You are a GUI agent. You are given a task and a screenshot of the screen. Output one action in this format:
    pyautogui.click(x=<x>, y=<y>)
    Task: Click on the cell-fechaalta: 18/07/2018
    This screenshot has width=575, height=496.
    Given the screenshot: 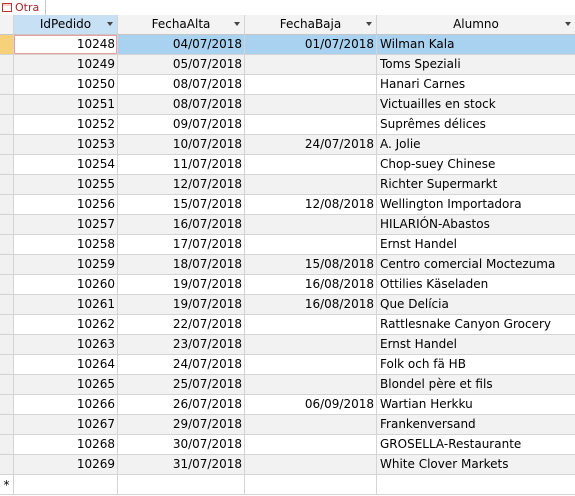 What is the action you would take?
    pyautogui.click(x=181, y=265)
    